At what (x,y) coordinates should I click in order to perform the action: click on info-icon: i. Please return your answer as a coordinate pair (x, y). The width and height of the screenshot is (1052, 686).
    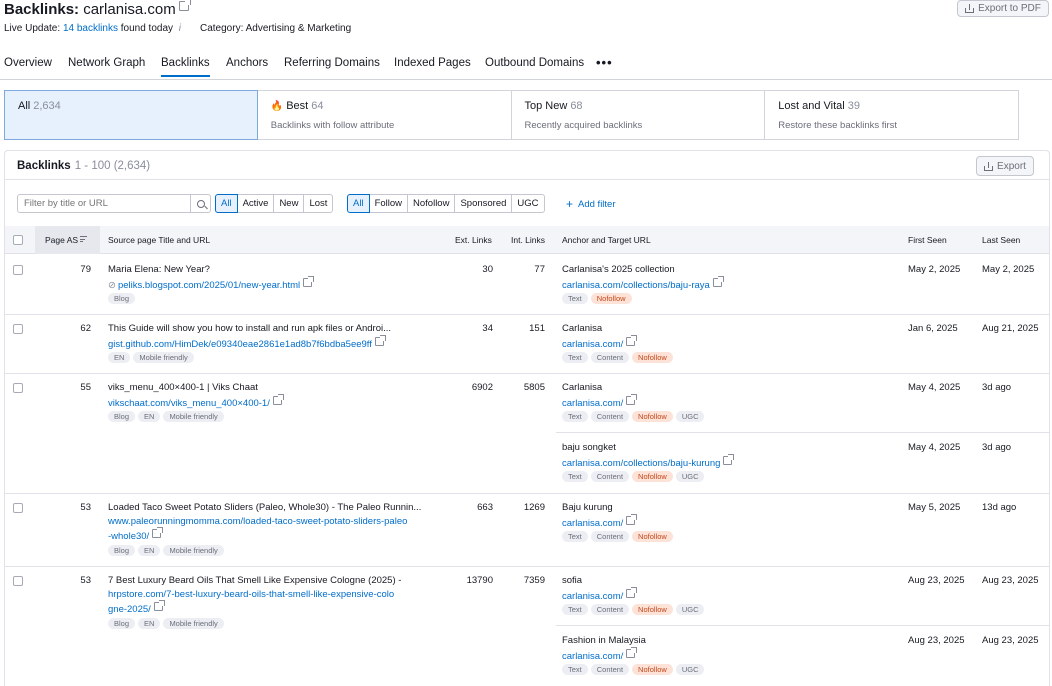
    Looking at the image, I should click on (180, 28).